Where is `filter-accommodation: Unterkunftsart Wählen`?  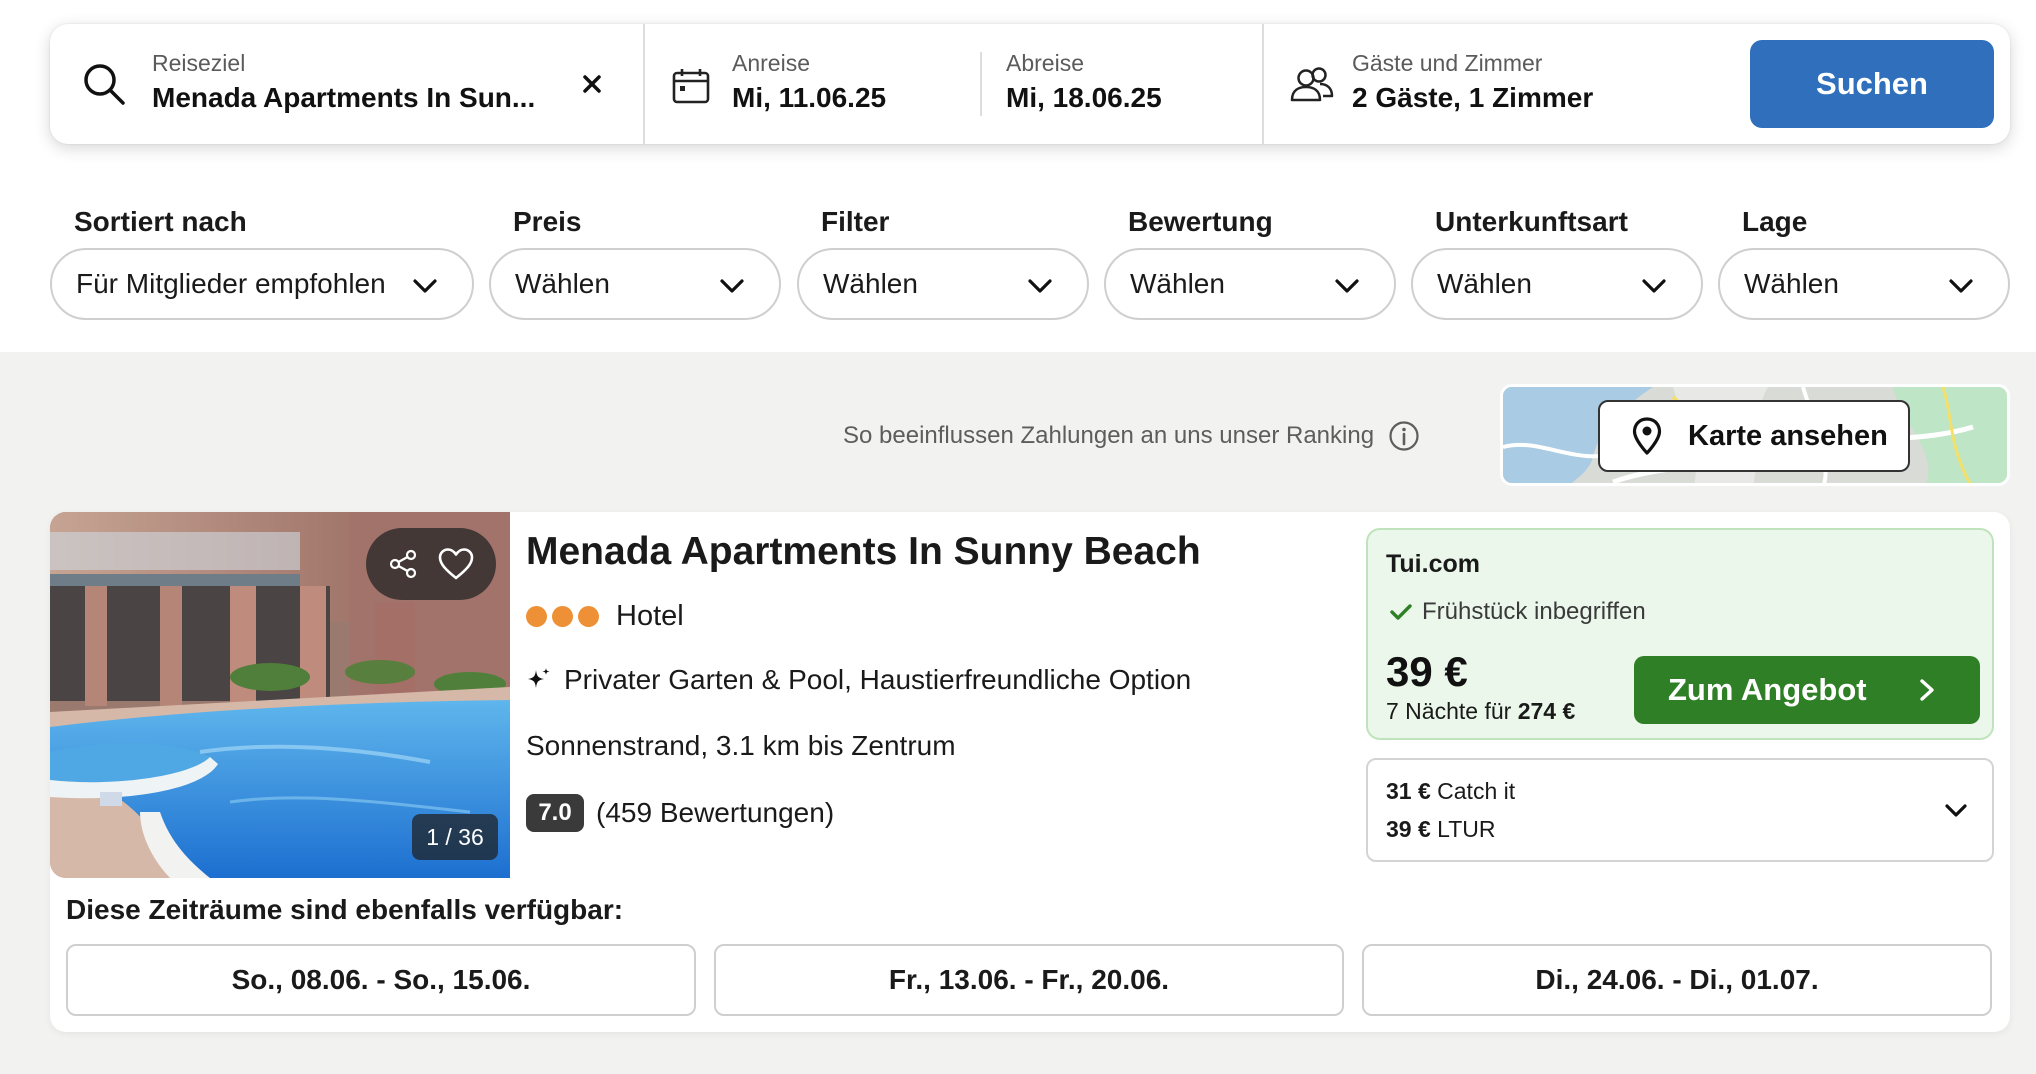
filter-accommodation: Unterkunftsart Wählen is located at coordinates (1557, 260).